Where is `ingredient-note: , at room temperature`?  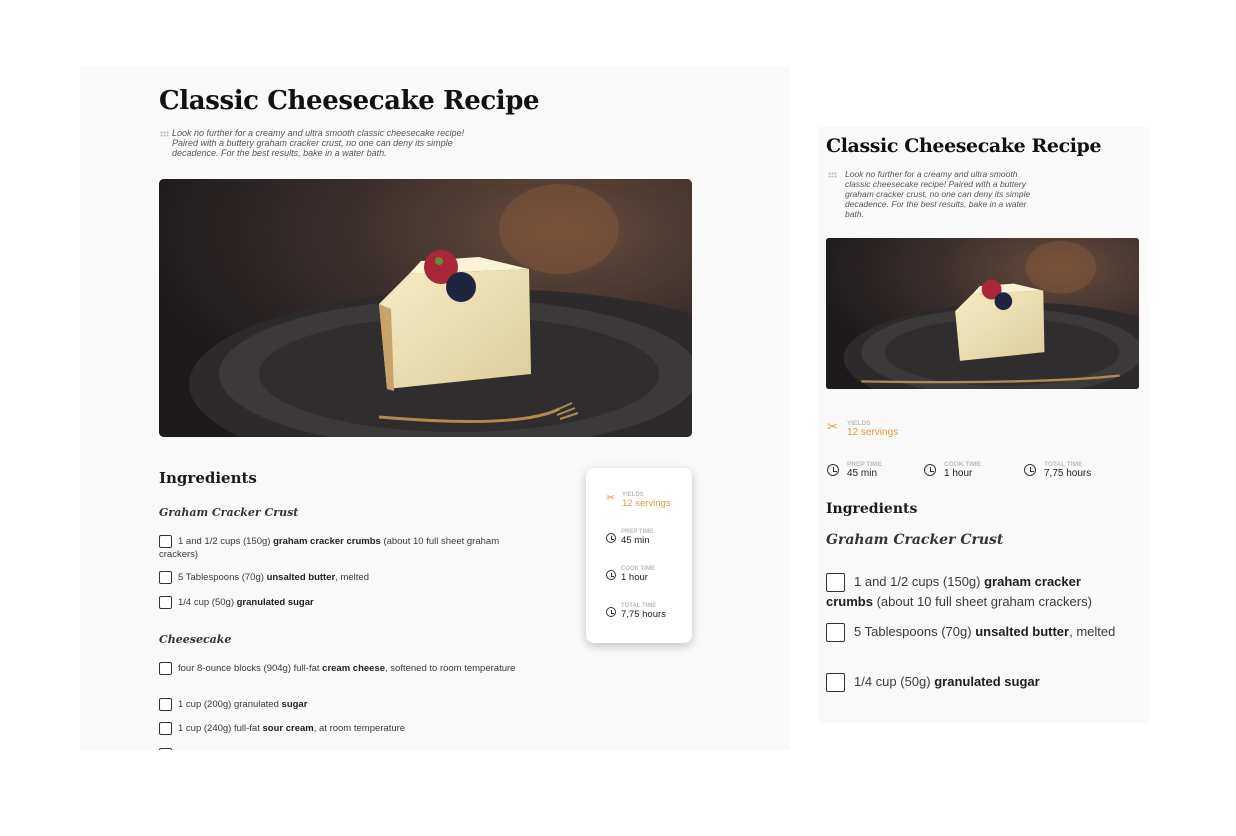
ingredient-note: , at room temperature is located at coordinates (359, 729).